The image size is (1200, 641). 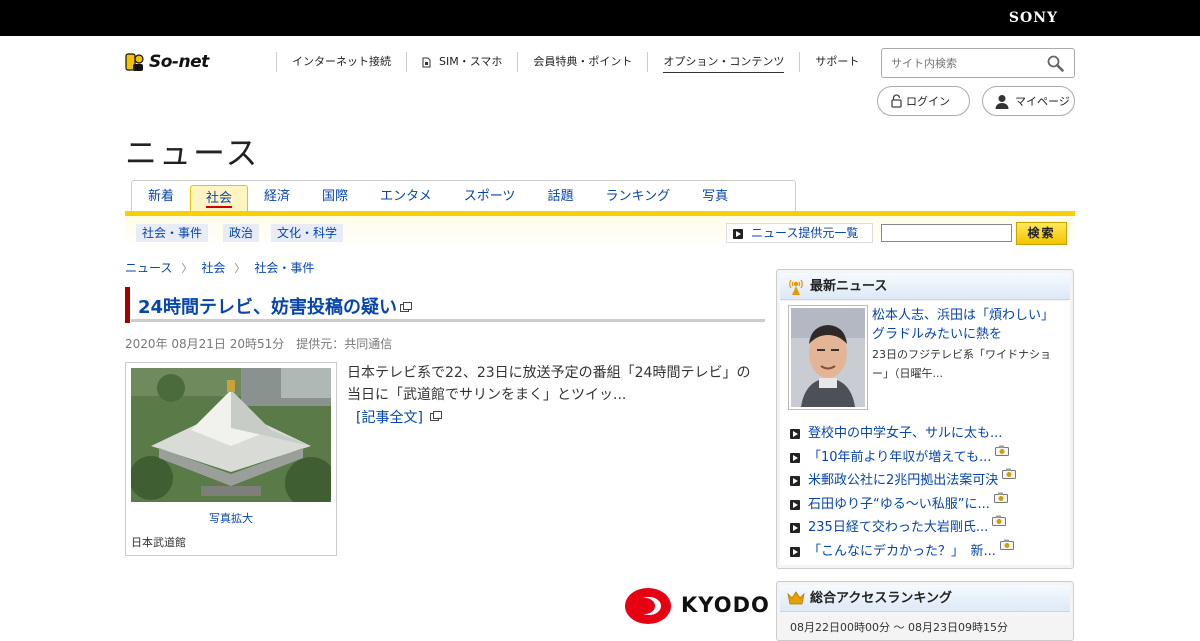 I want to click on sonet-logo-mark-icon, so click(x=134, y=62).